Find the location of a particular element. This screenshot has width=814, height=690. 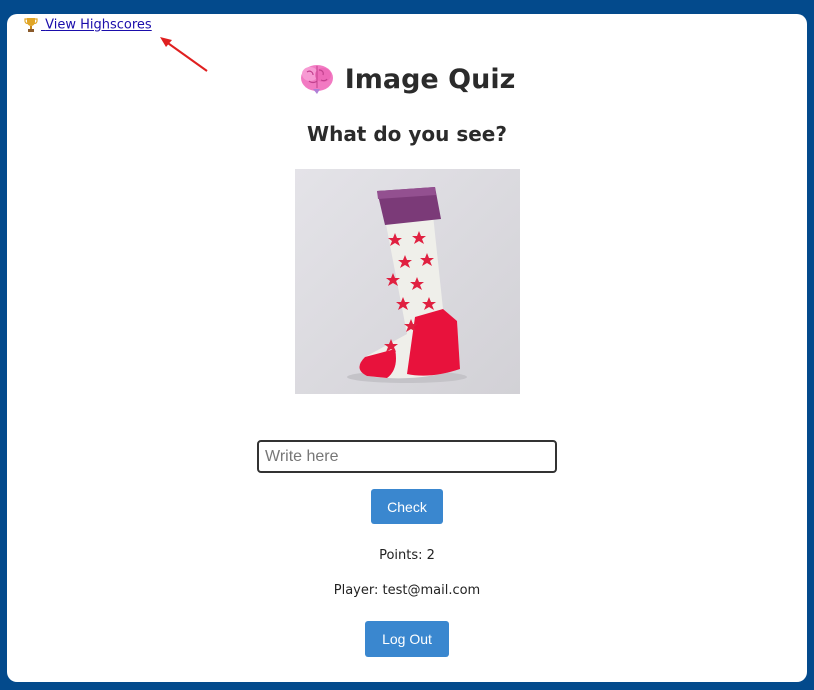

page-title: Image Quiz is located at coordinates (430, 79).